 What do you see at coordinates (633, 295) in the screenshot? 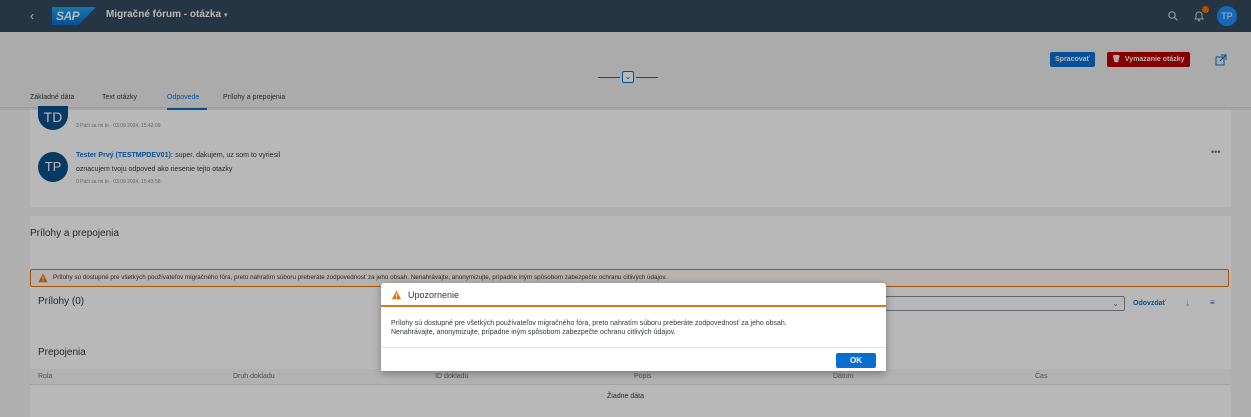
I see `dialog-header: Upozornenie` at bounding box center [633, 295].